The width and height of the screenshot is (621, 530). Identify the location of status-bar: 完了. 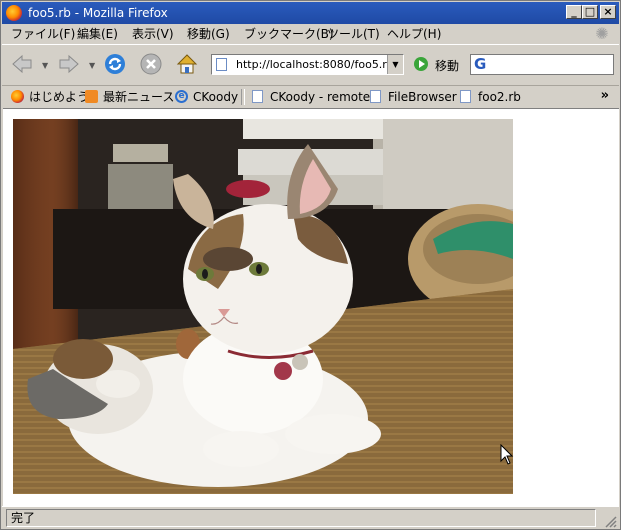
(310, 518).